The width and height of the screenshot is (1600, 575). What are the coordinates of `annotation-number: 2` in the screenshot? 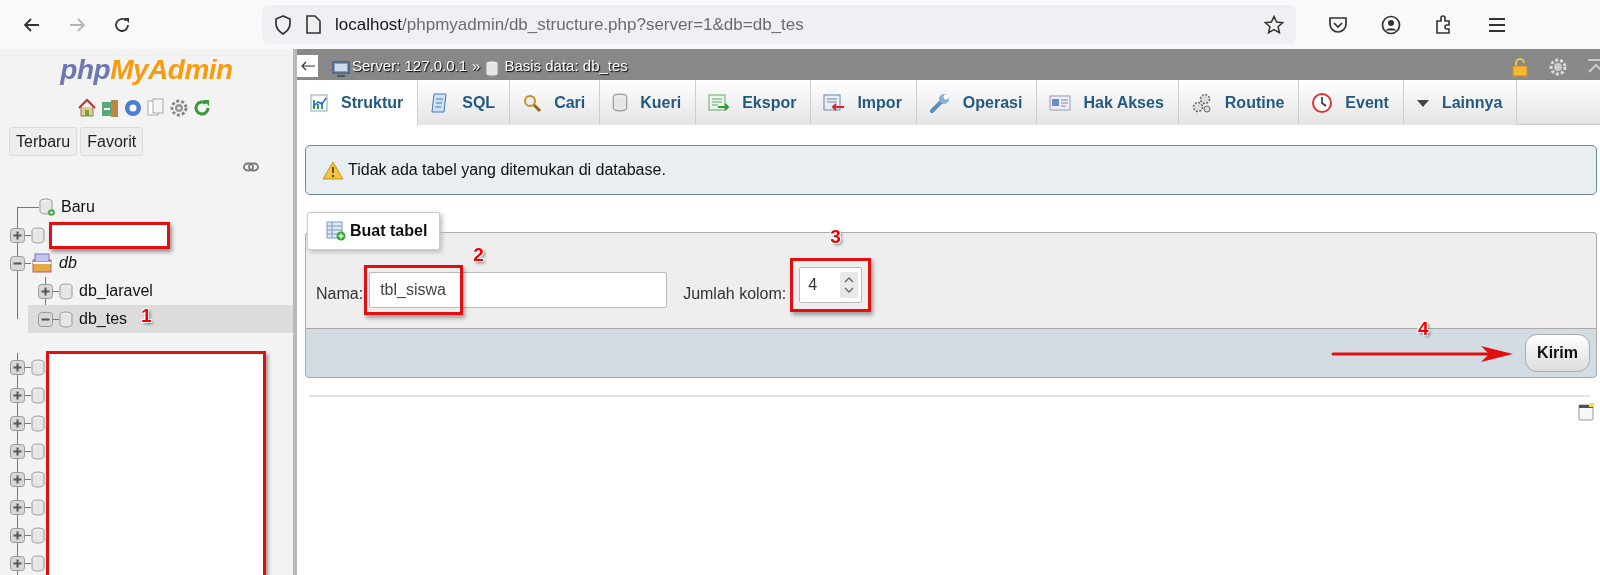 It's located at (478, 254).